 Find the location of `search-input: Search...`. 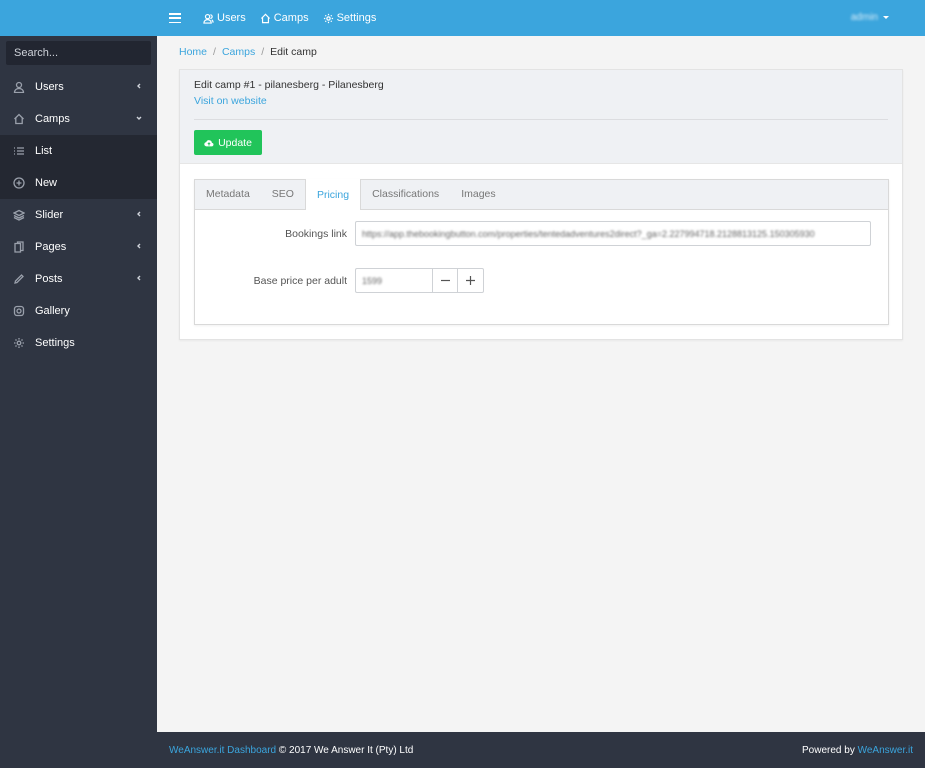

search-input: Search... is located at coordinates (78, 53).